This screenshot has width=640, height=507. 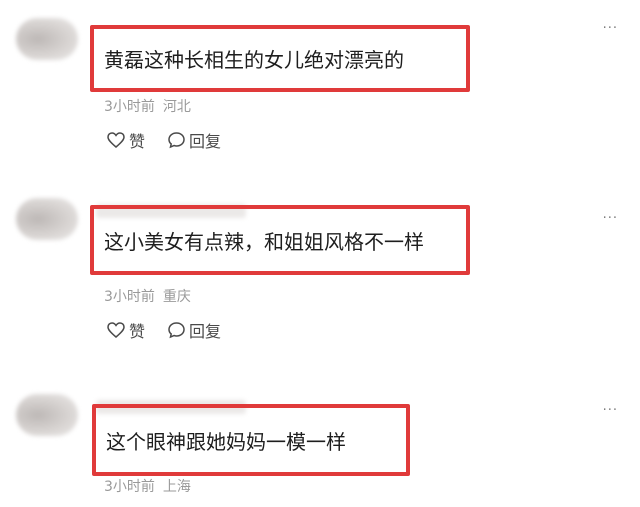 What do you see at coordinates (226, 441) in the screenshot?
I see `comment-text: 这个眼神跟她妈妈一模一样` at bounding box center [226, 441].